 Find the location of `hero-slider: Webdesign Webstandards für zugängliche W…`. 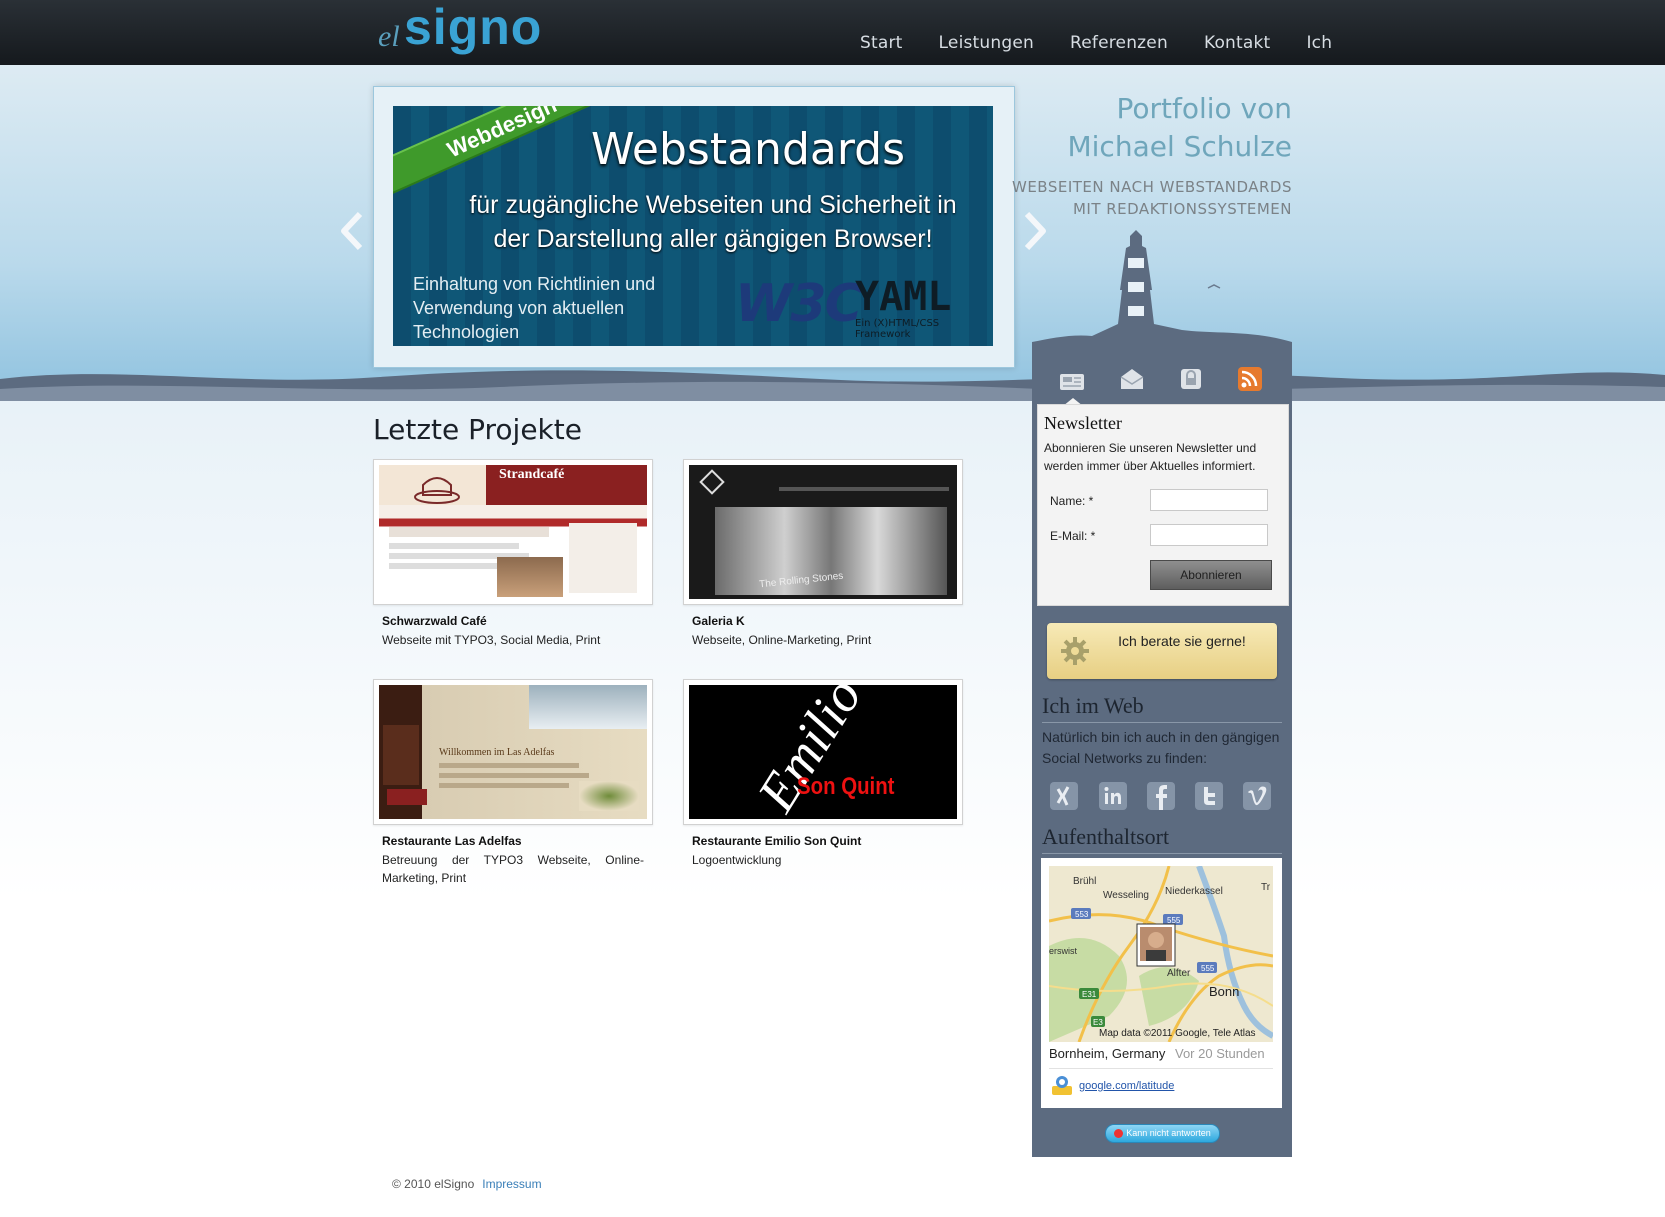

hero-slider: Webdesign Webstandards für zugängliche W… is located at coordinates (694, 227).